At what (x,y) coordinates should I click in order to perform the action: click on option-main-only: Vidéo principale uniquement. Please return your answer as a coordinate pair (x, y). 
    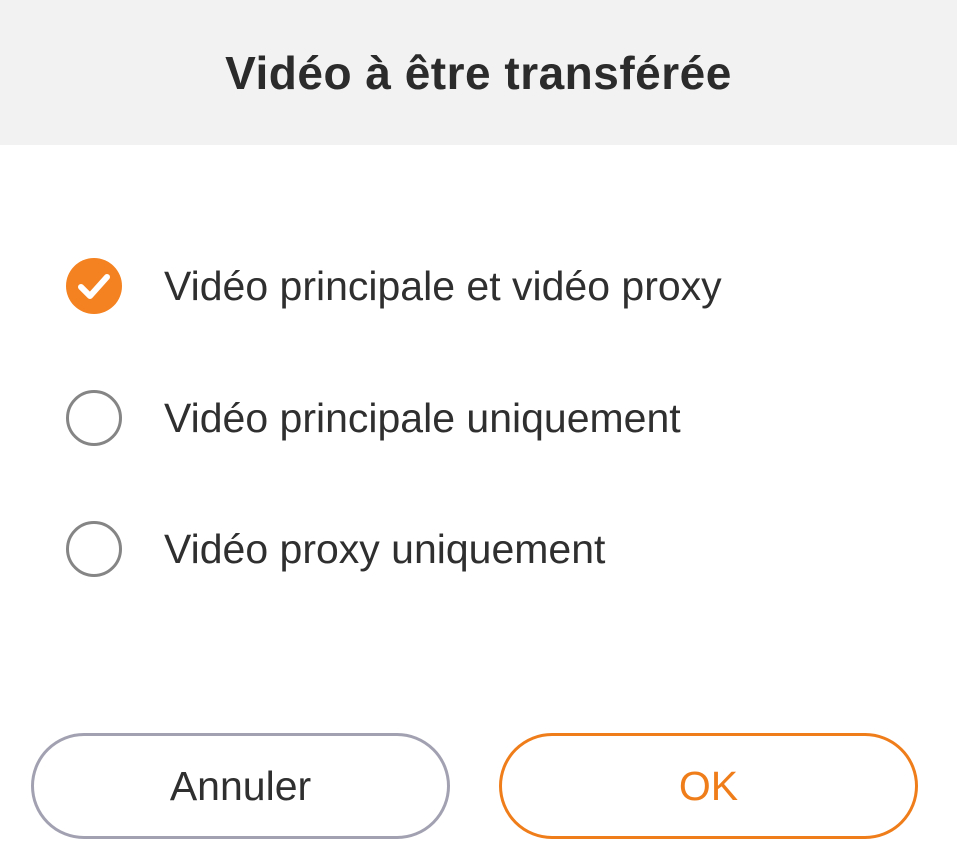
    Looking at the image, I should click on (373, 418).